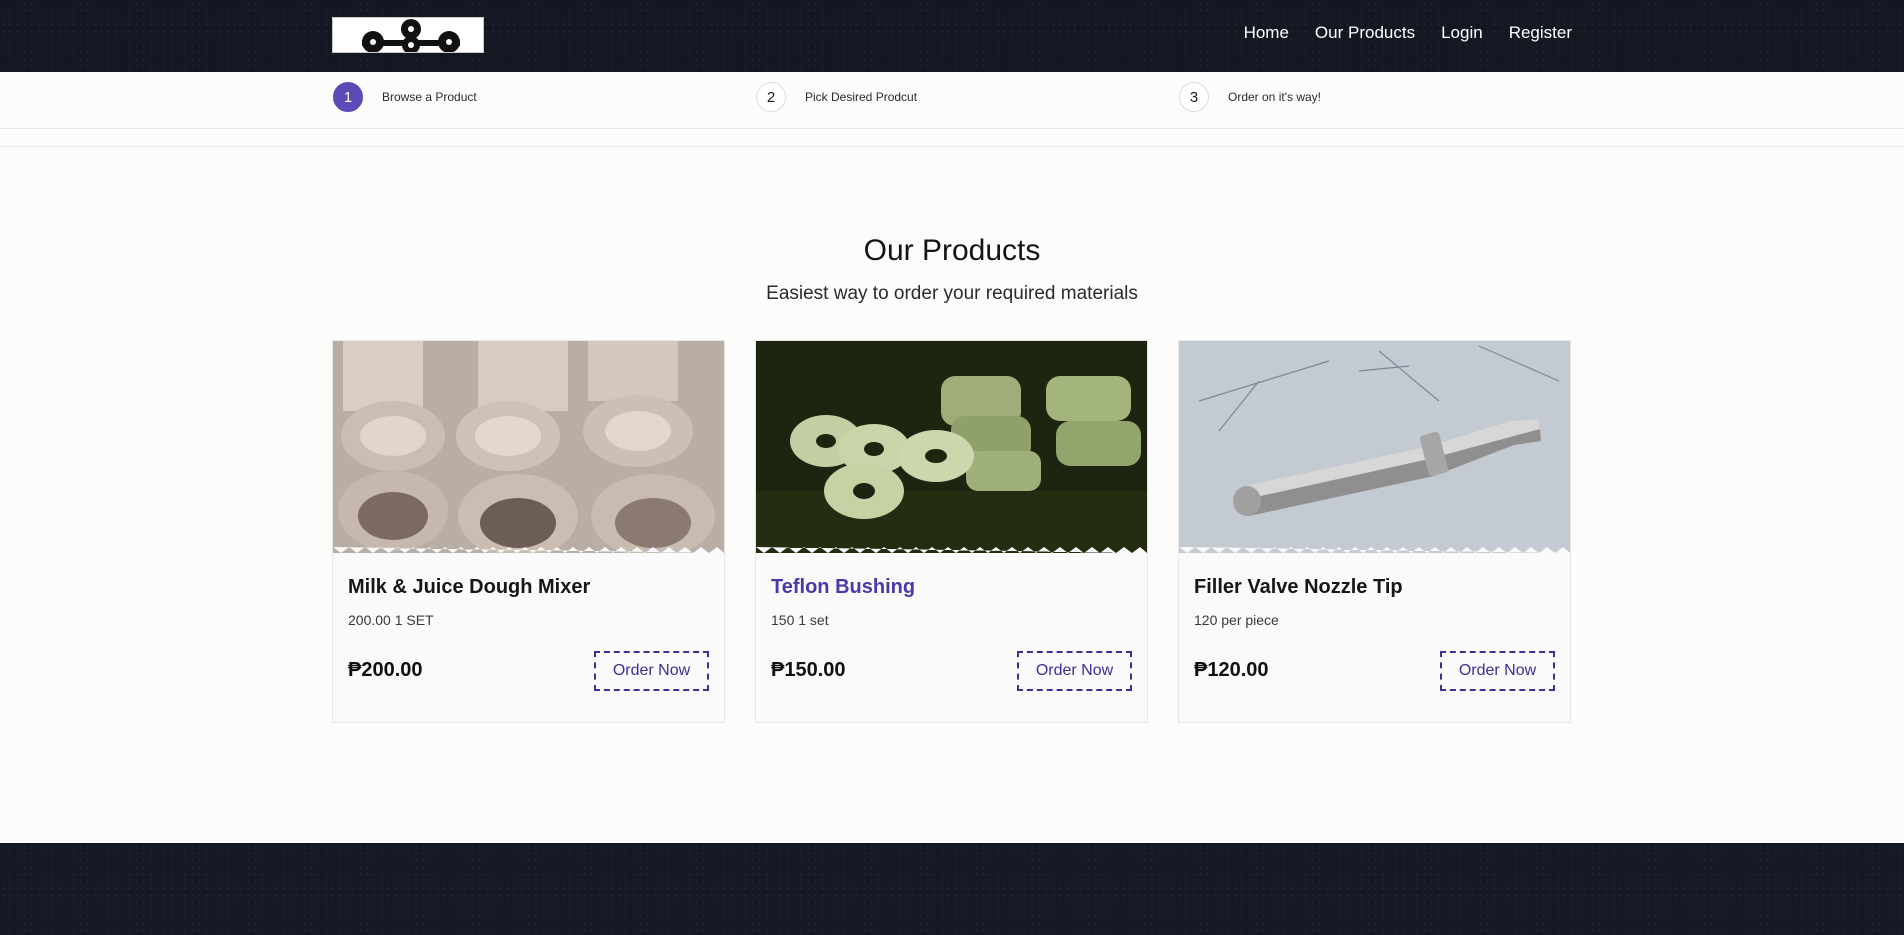 This screenshot has height=935, width=1904. What do you see at coordinates (952, 36) in the screenshot?
I see `top-navbar: Home Our Products Login Register` at bounding box center [952, 36].